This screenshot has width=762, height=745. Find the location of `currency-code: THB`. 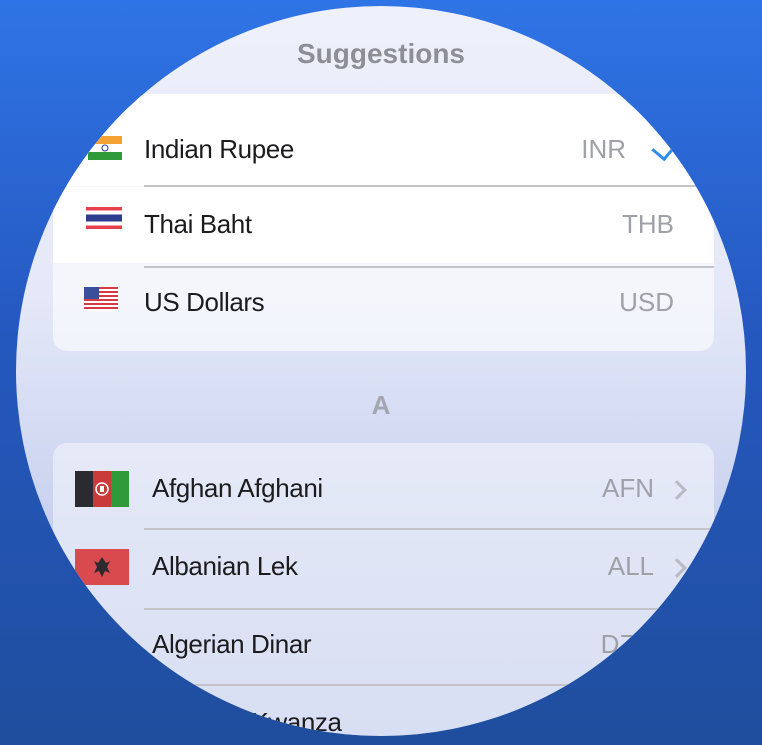

currency-code: THB is located at coordinates (648, 224).